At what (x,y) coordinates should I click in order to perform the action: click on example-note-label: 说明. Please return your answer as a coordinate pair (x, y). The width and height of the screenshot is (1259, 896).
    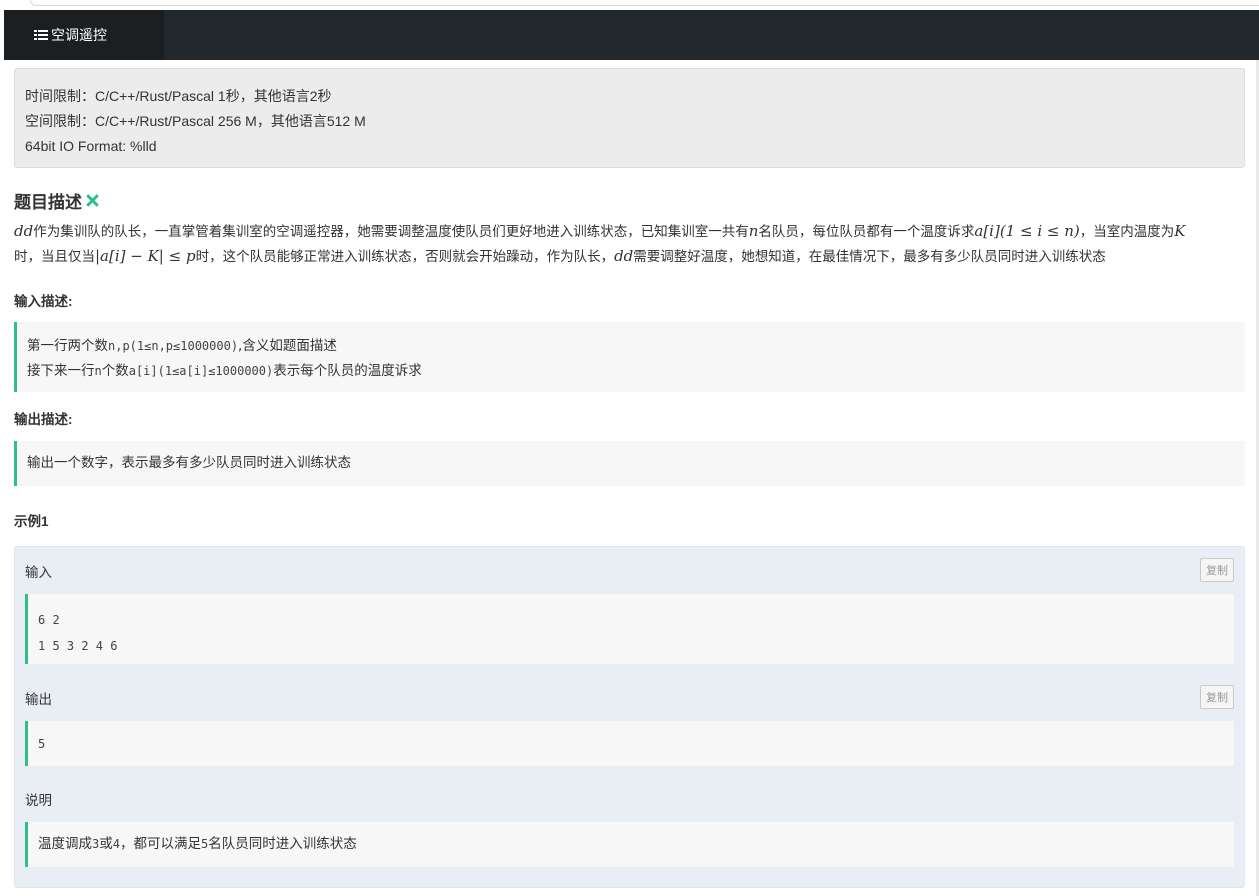
    Looking at the image, I should click on (38, 800).